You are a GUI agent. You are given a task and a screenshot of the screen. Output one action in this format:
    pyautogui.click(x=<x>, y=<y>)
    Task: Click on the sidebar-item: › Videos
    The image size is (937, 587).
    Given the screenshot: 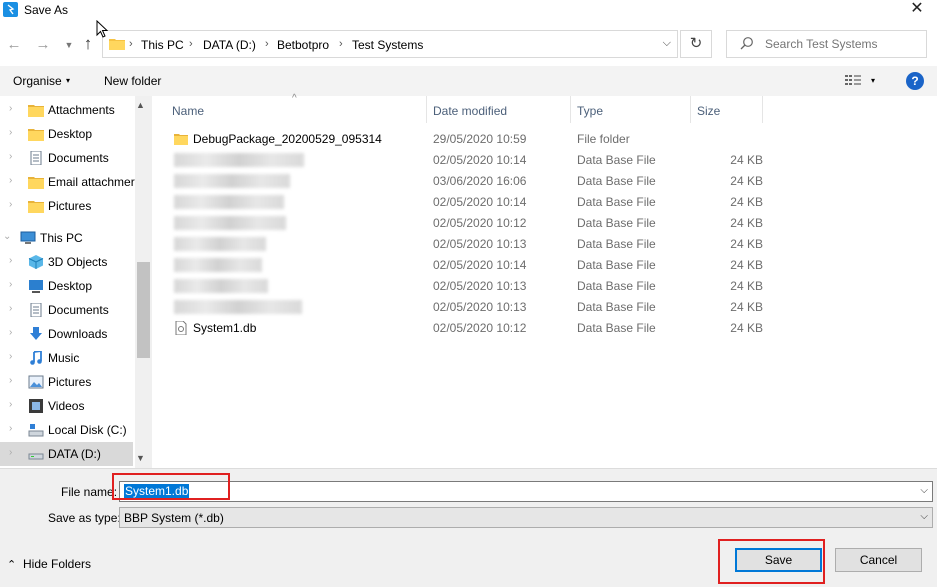 What is the action you would take?
    pyautogui.click(x=66, y=406)
    